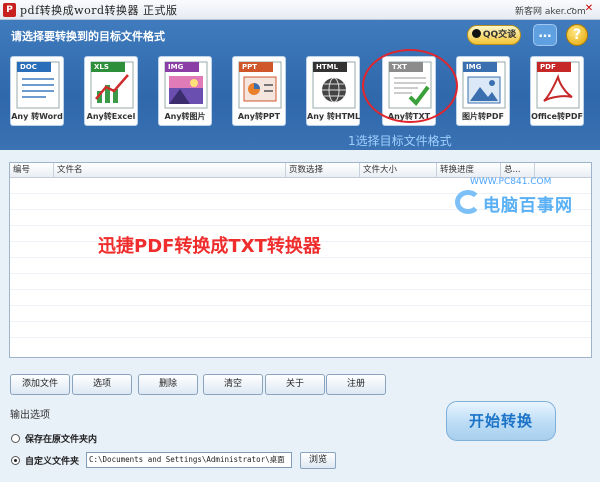  I want to click on output-options-label: 输出选项, so click(30, 415).